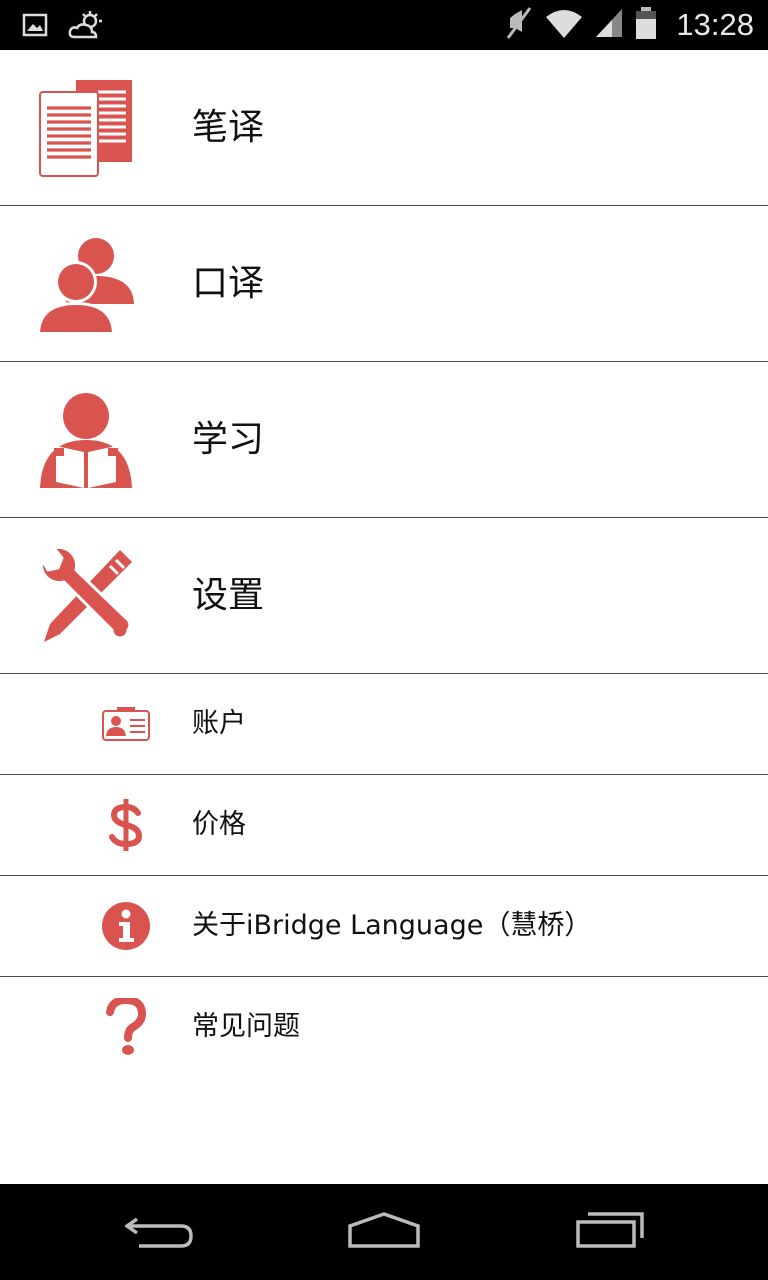 This screenshot has width=768, height=1280. What do you see at coordinates (646, 25) in the screenshot?
I see `battery-icon` at bounding box center [646, 25].